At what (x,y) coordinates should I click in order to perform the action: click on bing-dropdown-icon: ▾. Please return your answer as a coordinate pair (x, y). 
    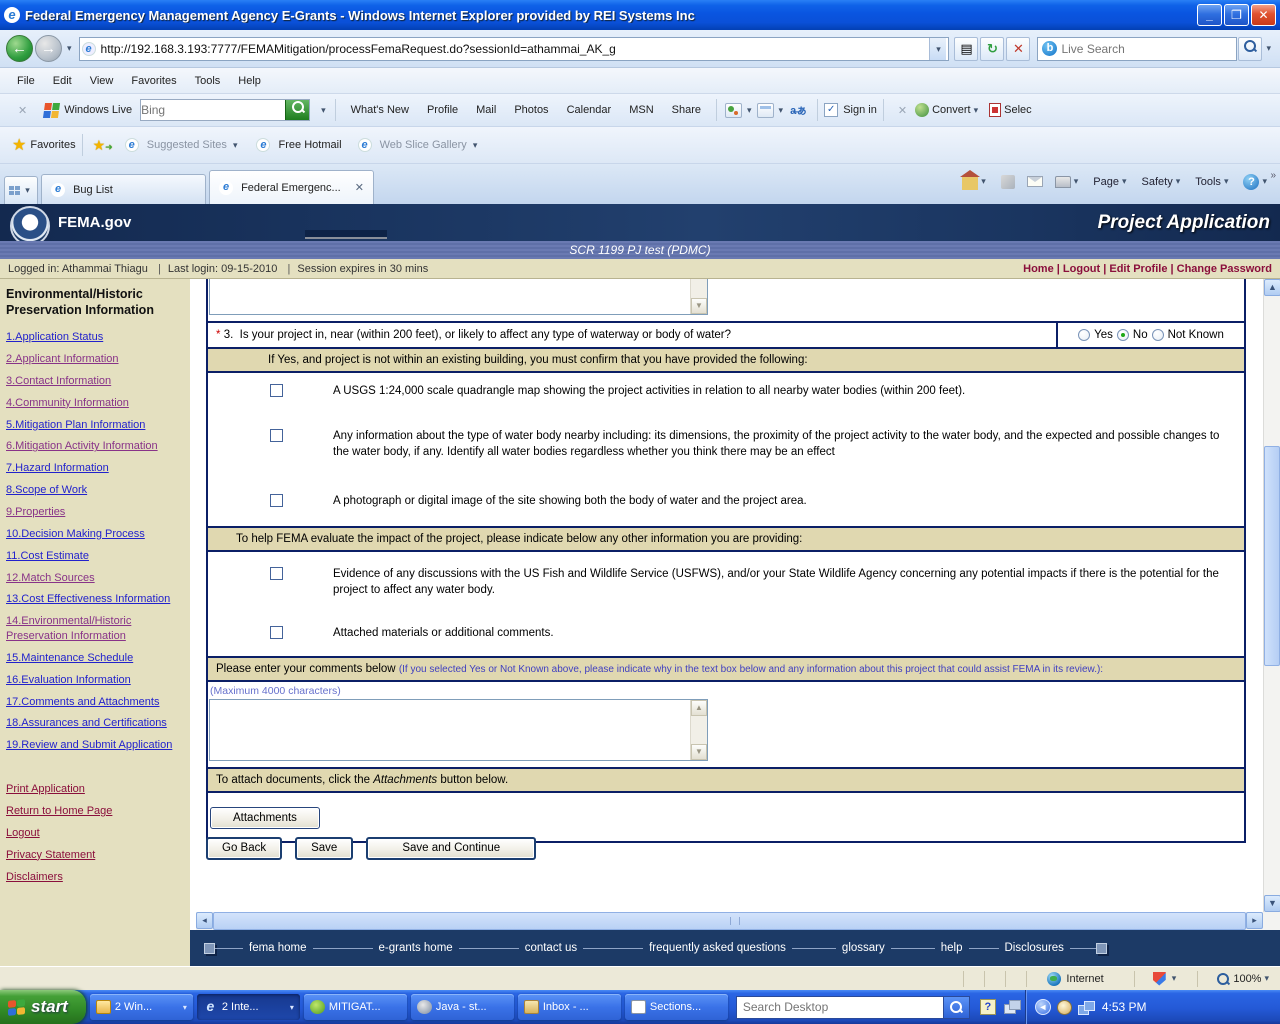
    Looking at the image, I should click on (323, 110).